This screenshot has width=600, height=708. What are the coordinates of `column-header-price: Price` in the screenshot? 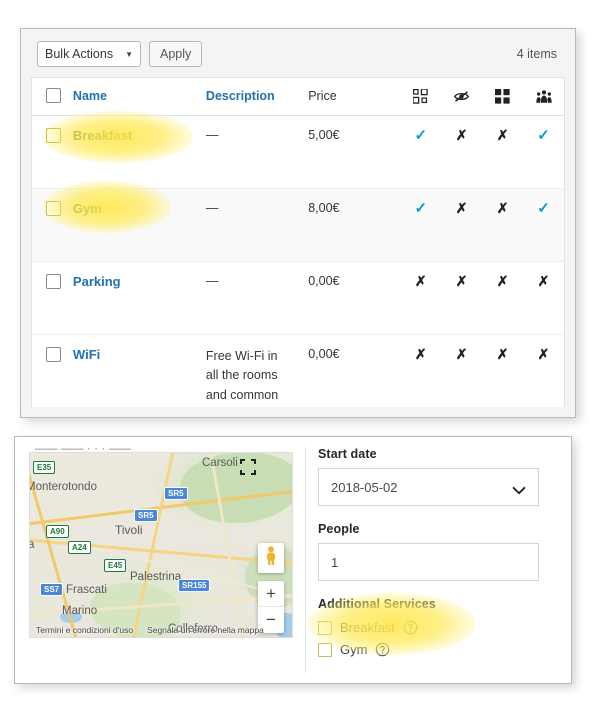 It's located at (354, 97).